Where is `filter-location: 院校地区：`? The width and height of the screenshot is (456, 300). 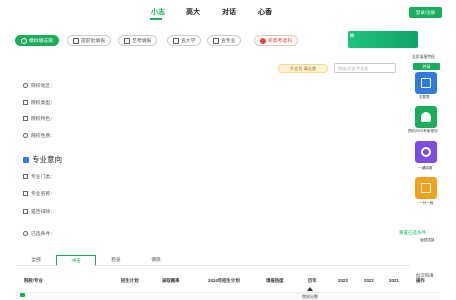
filter-location: 院校地区： is located at coordinates (39, 85).